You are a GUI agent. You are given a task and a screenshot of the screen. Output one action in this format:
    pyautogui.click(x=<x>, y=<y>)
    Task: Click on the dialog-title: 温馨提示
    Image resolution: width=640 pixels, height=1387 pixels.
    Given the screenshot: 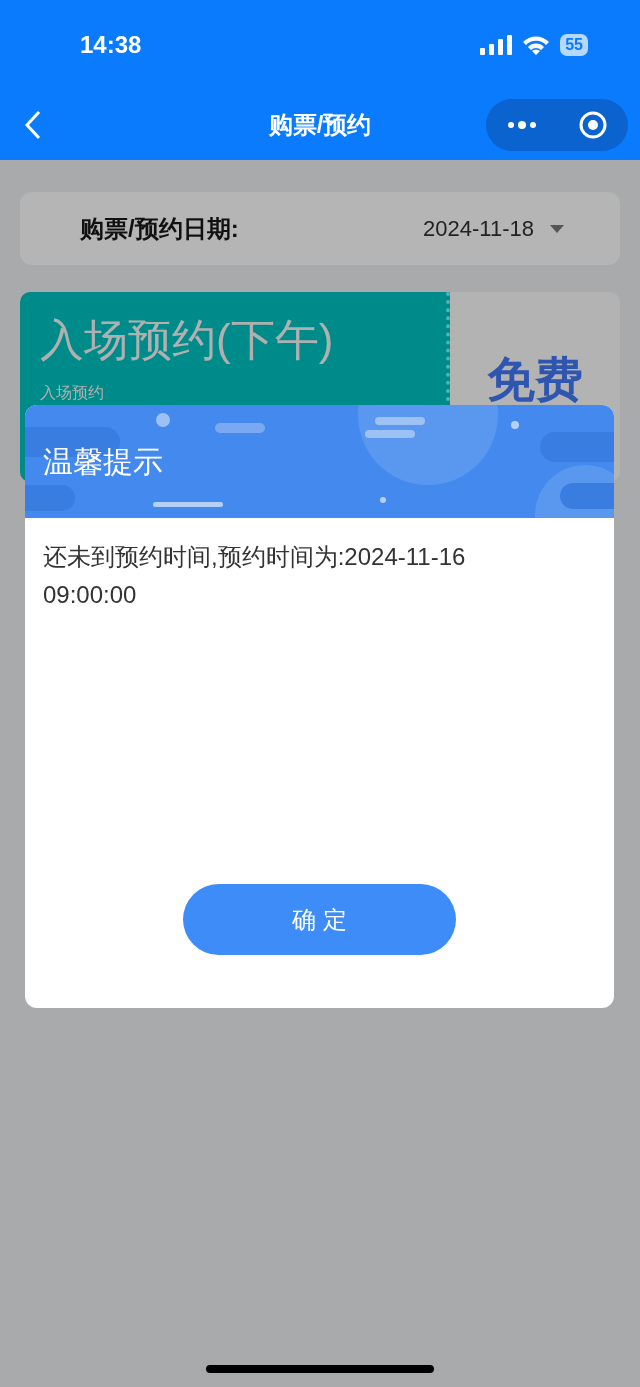 What is the action you would take?
    pyautogui.click(x=103, y=462)
    